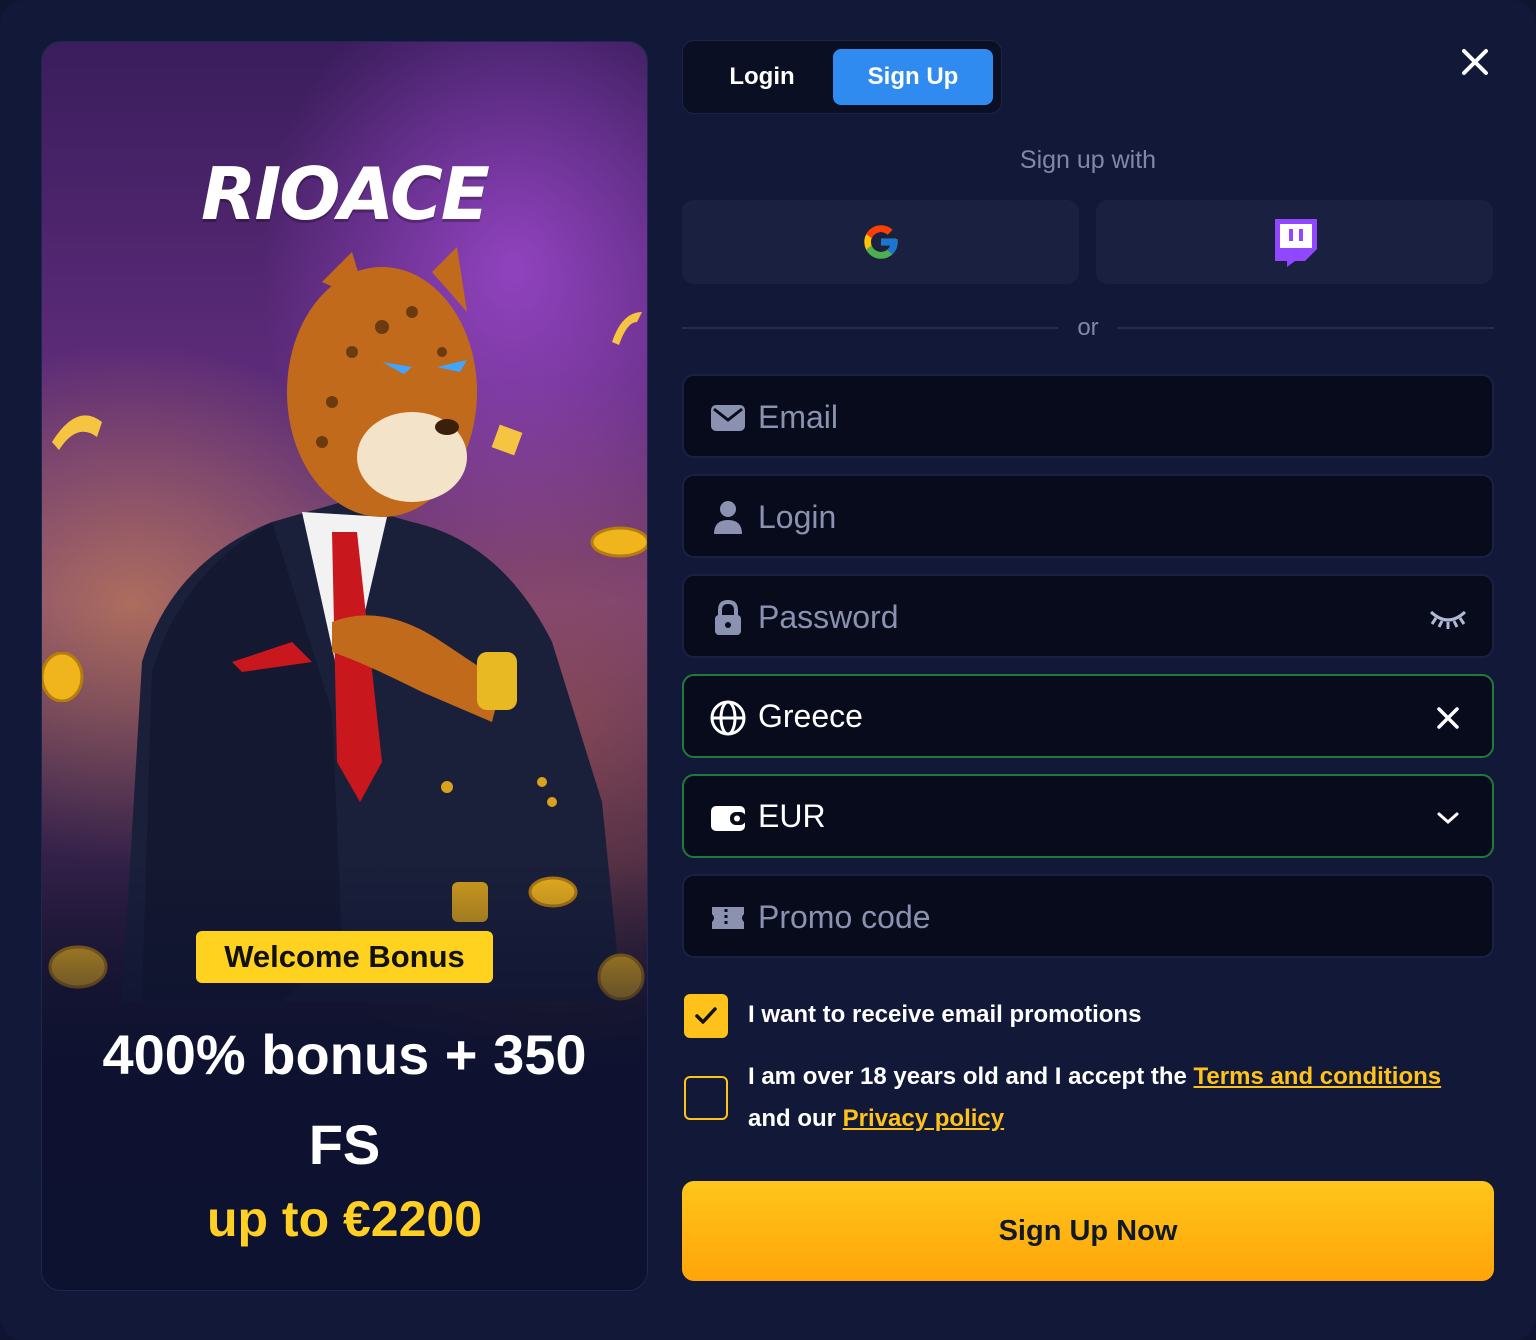 The width and height of the screenshot is (1536, 1340). What do you see at coordinates (728, 618) in the screenshot?
I see `lock-icon` at bounding box center [728, 618].